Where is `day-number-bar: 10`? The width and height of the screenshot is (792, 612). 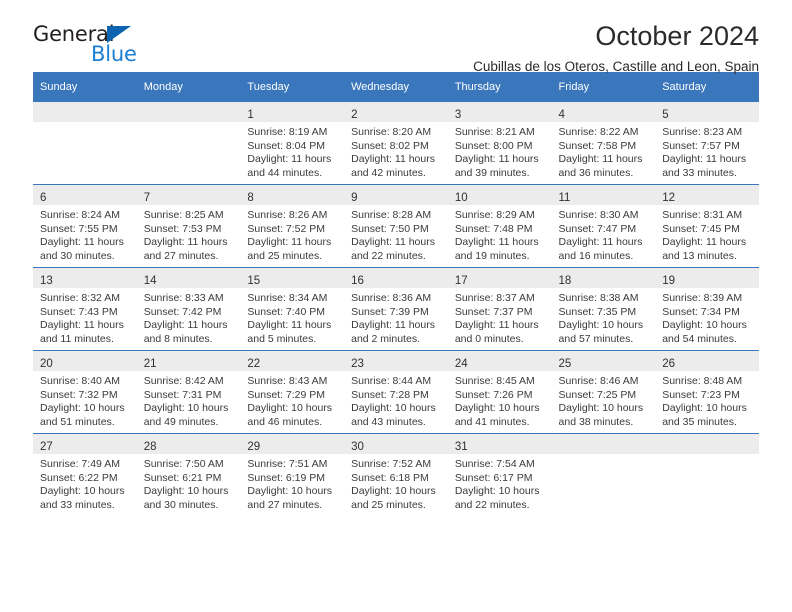 day-number-bar: 10 is located at coordinates (499, 195).